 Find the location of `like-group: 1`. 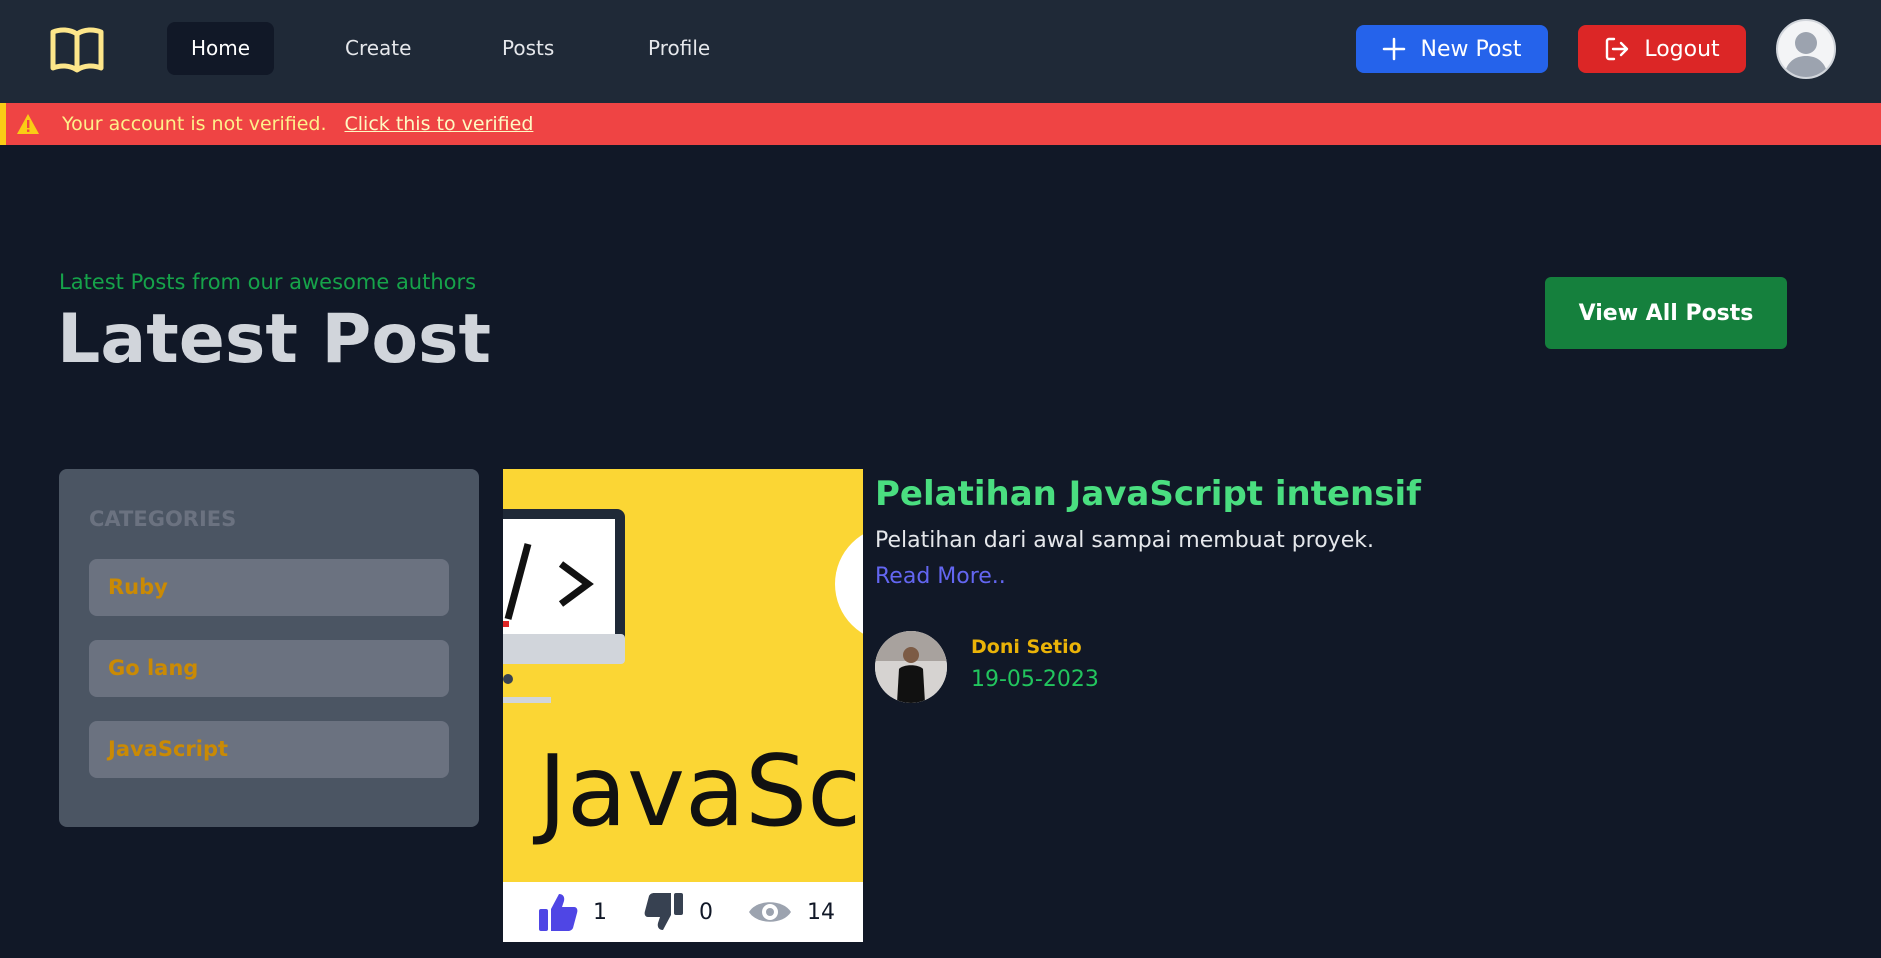

like-group: 1 is located at coordinates (572, 912).